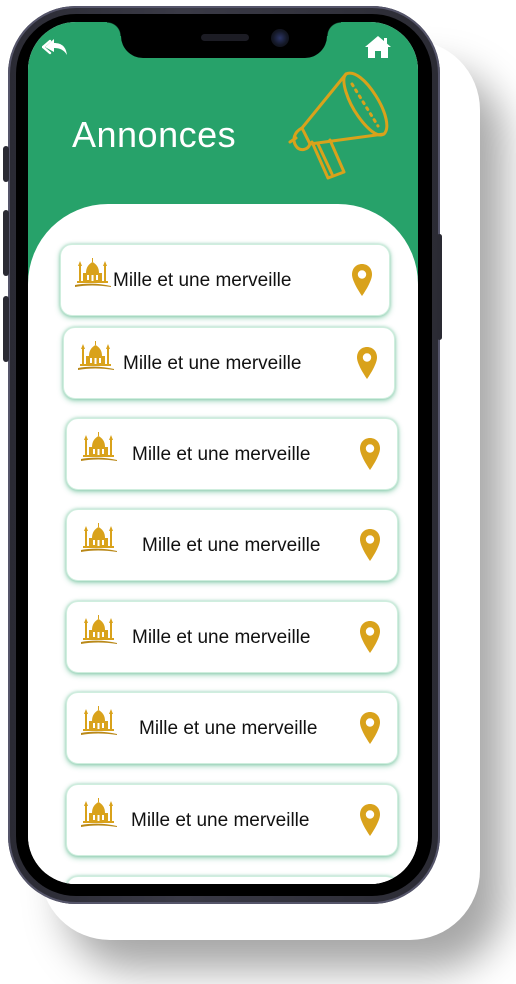 The width and height of the screenshot is (516, 984). What do you see at coordinates (439, 287) in the screenshot?
I see `power-button` at bounding box center [439, 287].